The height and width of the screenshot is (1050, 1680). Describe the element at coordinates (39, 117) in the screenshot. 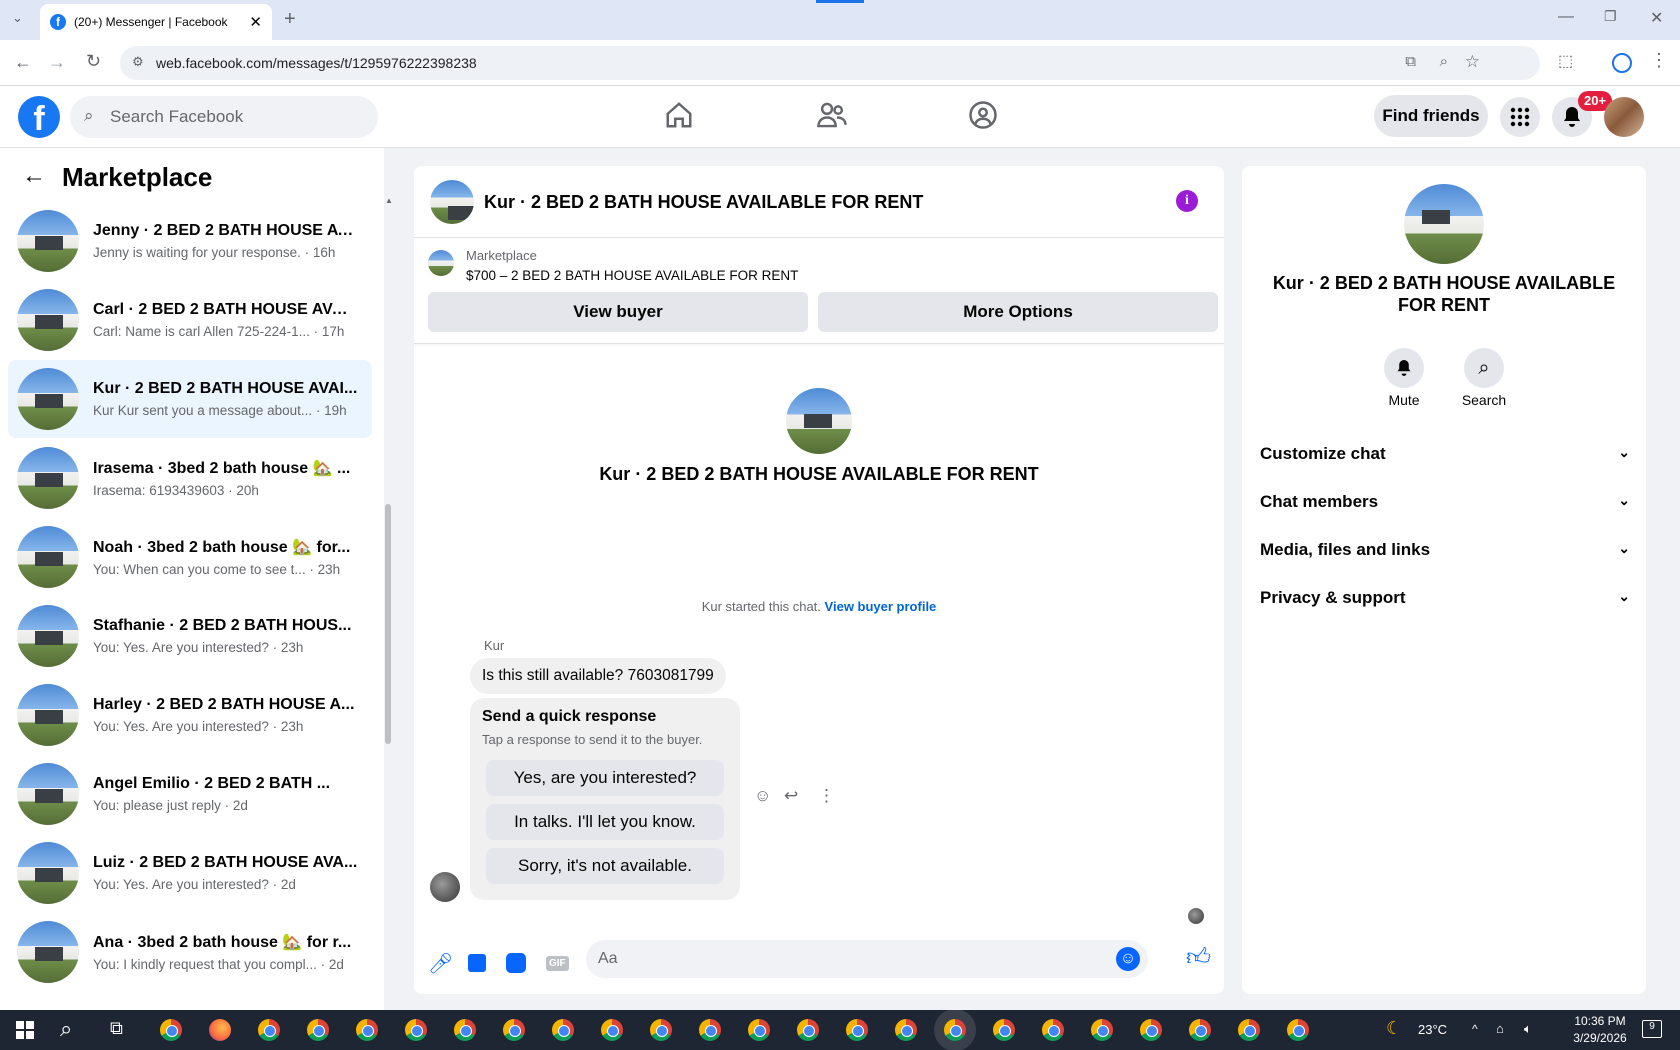

I see `facebook-logo-icon: f` at that location.